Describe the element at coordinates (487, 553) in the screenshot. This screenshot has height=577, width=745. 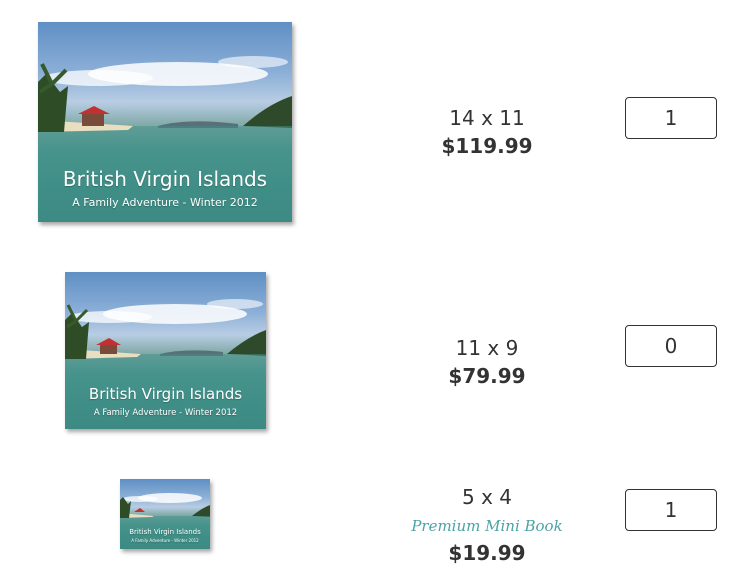
I see `product-price: $19.99` at that location.